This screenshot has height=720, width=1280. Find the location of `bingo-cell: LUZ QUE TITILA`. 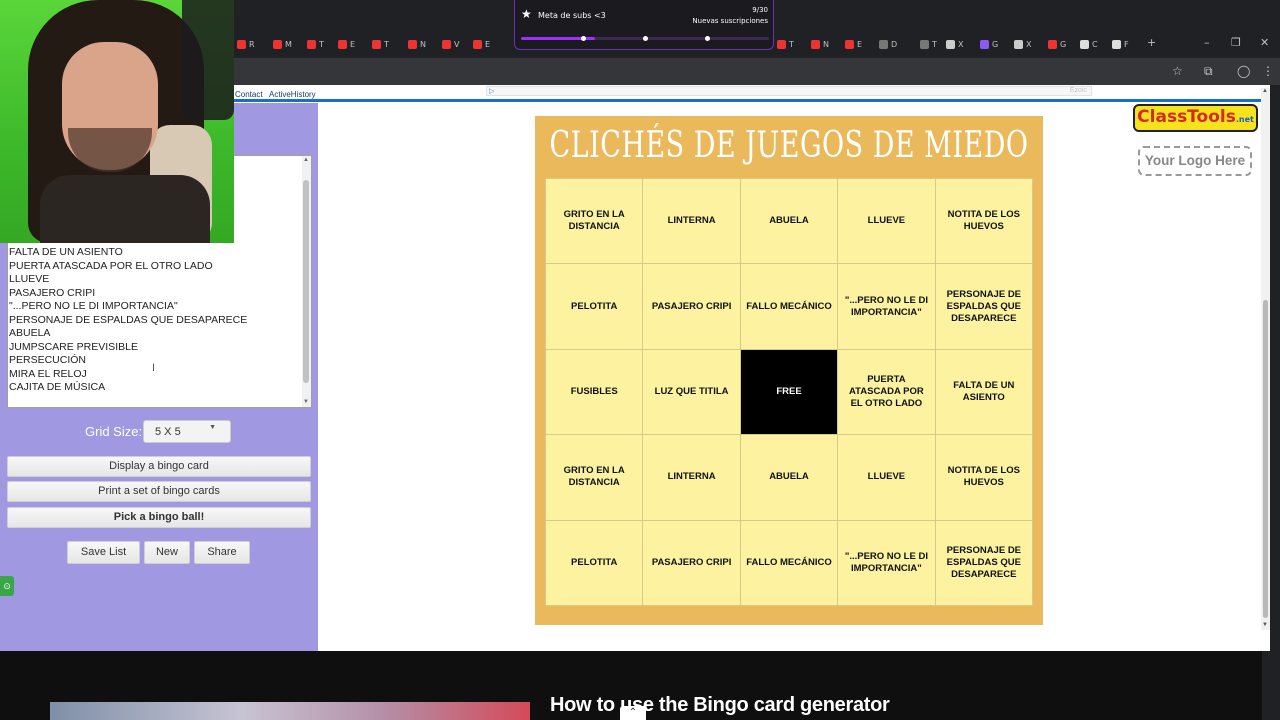

bingo-cell: LUZ QUE TITILA is located at coordinates (691, 392).